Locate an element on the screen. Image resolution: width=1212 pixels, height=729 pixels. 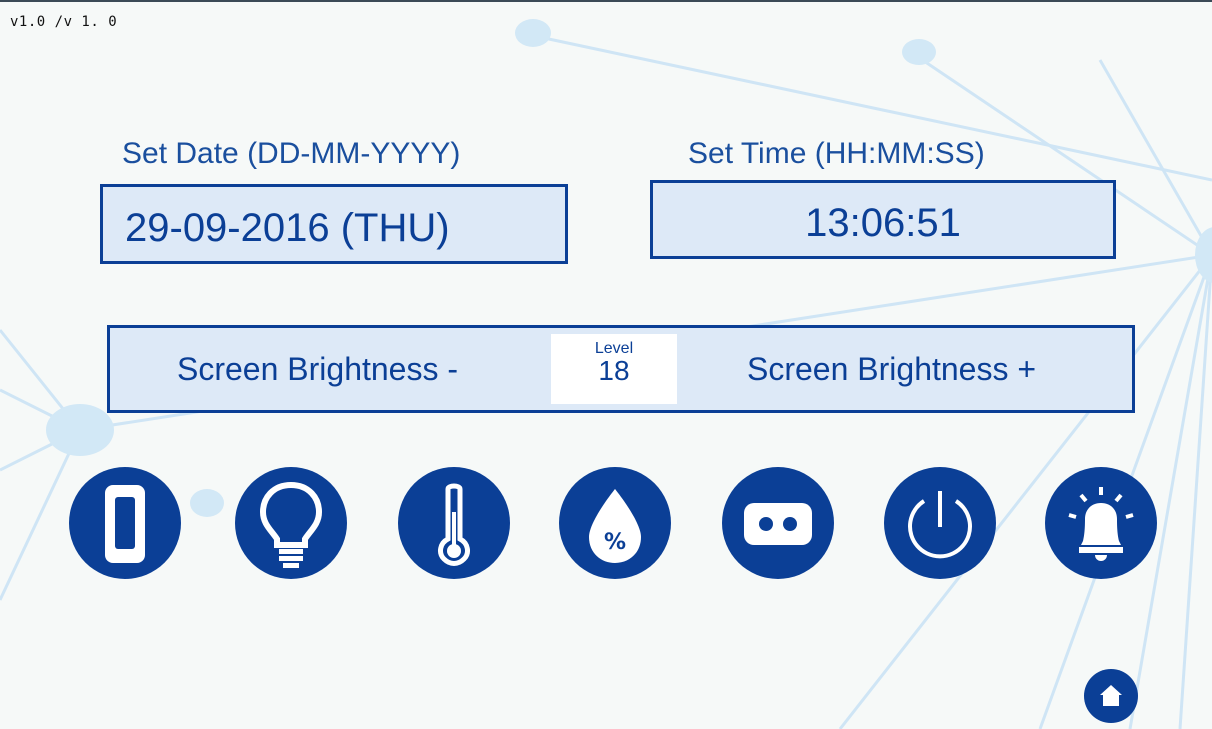
power-button is located at coordinates (940, 523).